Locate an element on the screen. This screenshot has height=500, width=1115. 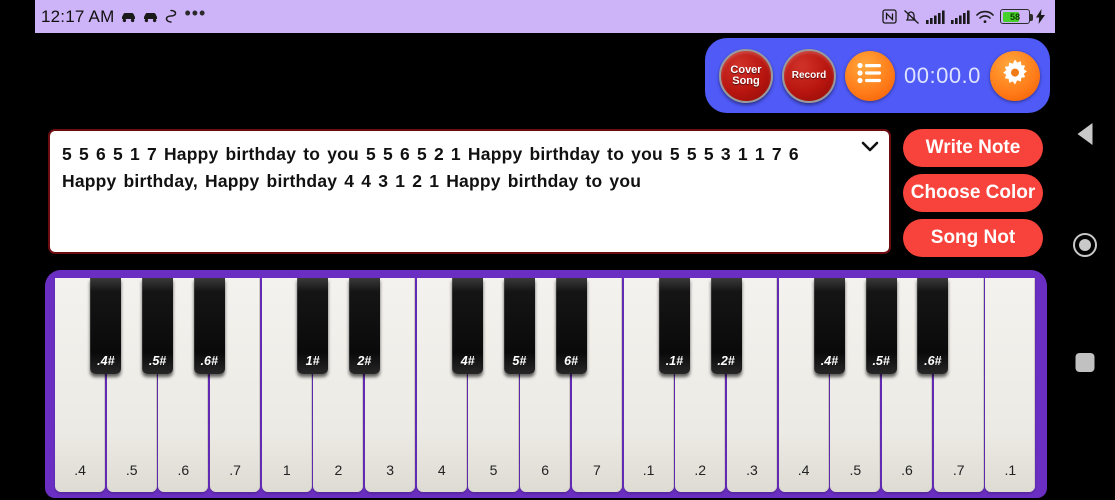
black-key-label: 5# is located at coordinates (519, 361).